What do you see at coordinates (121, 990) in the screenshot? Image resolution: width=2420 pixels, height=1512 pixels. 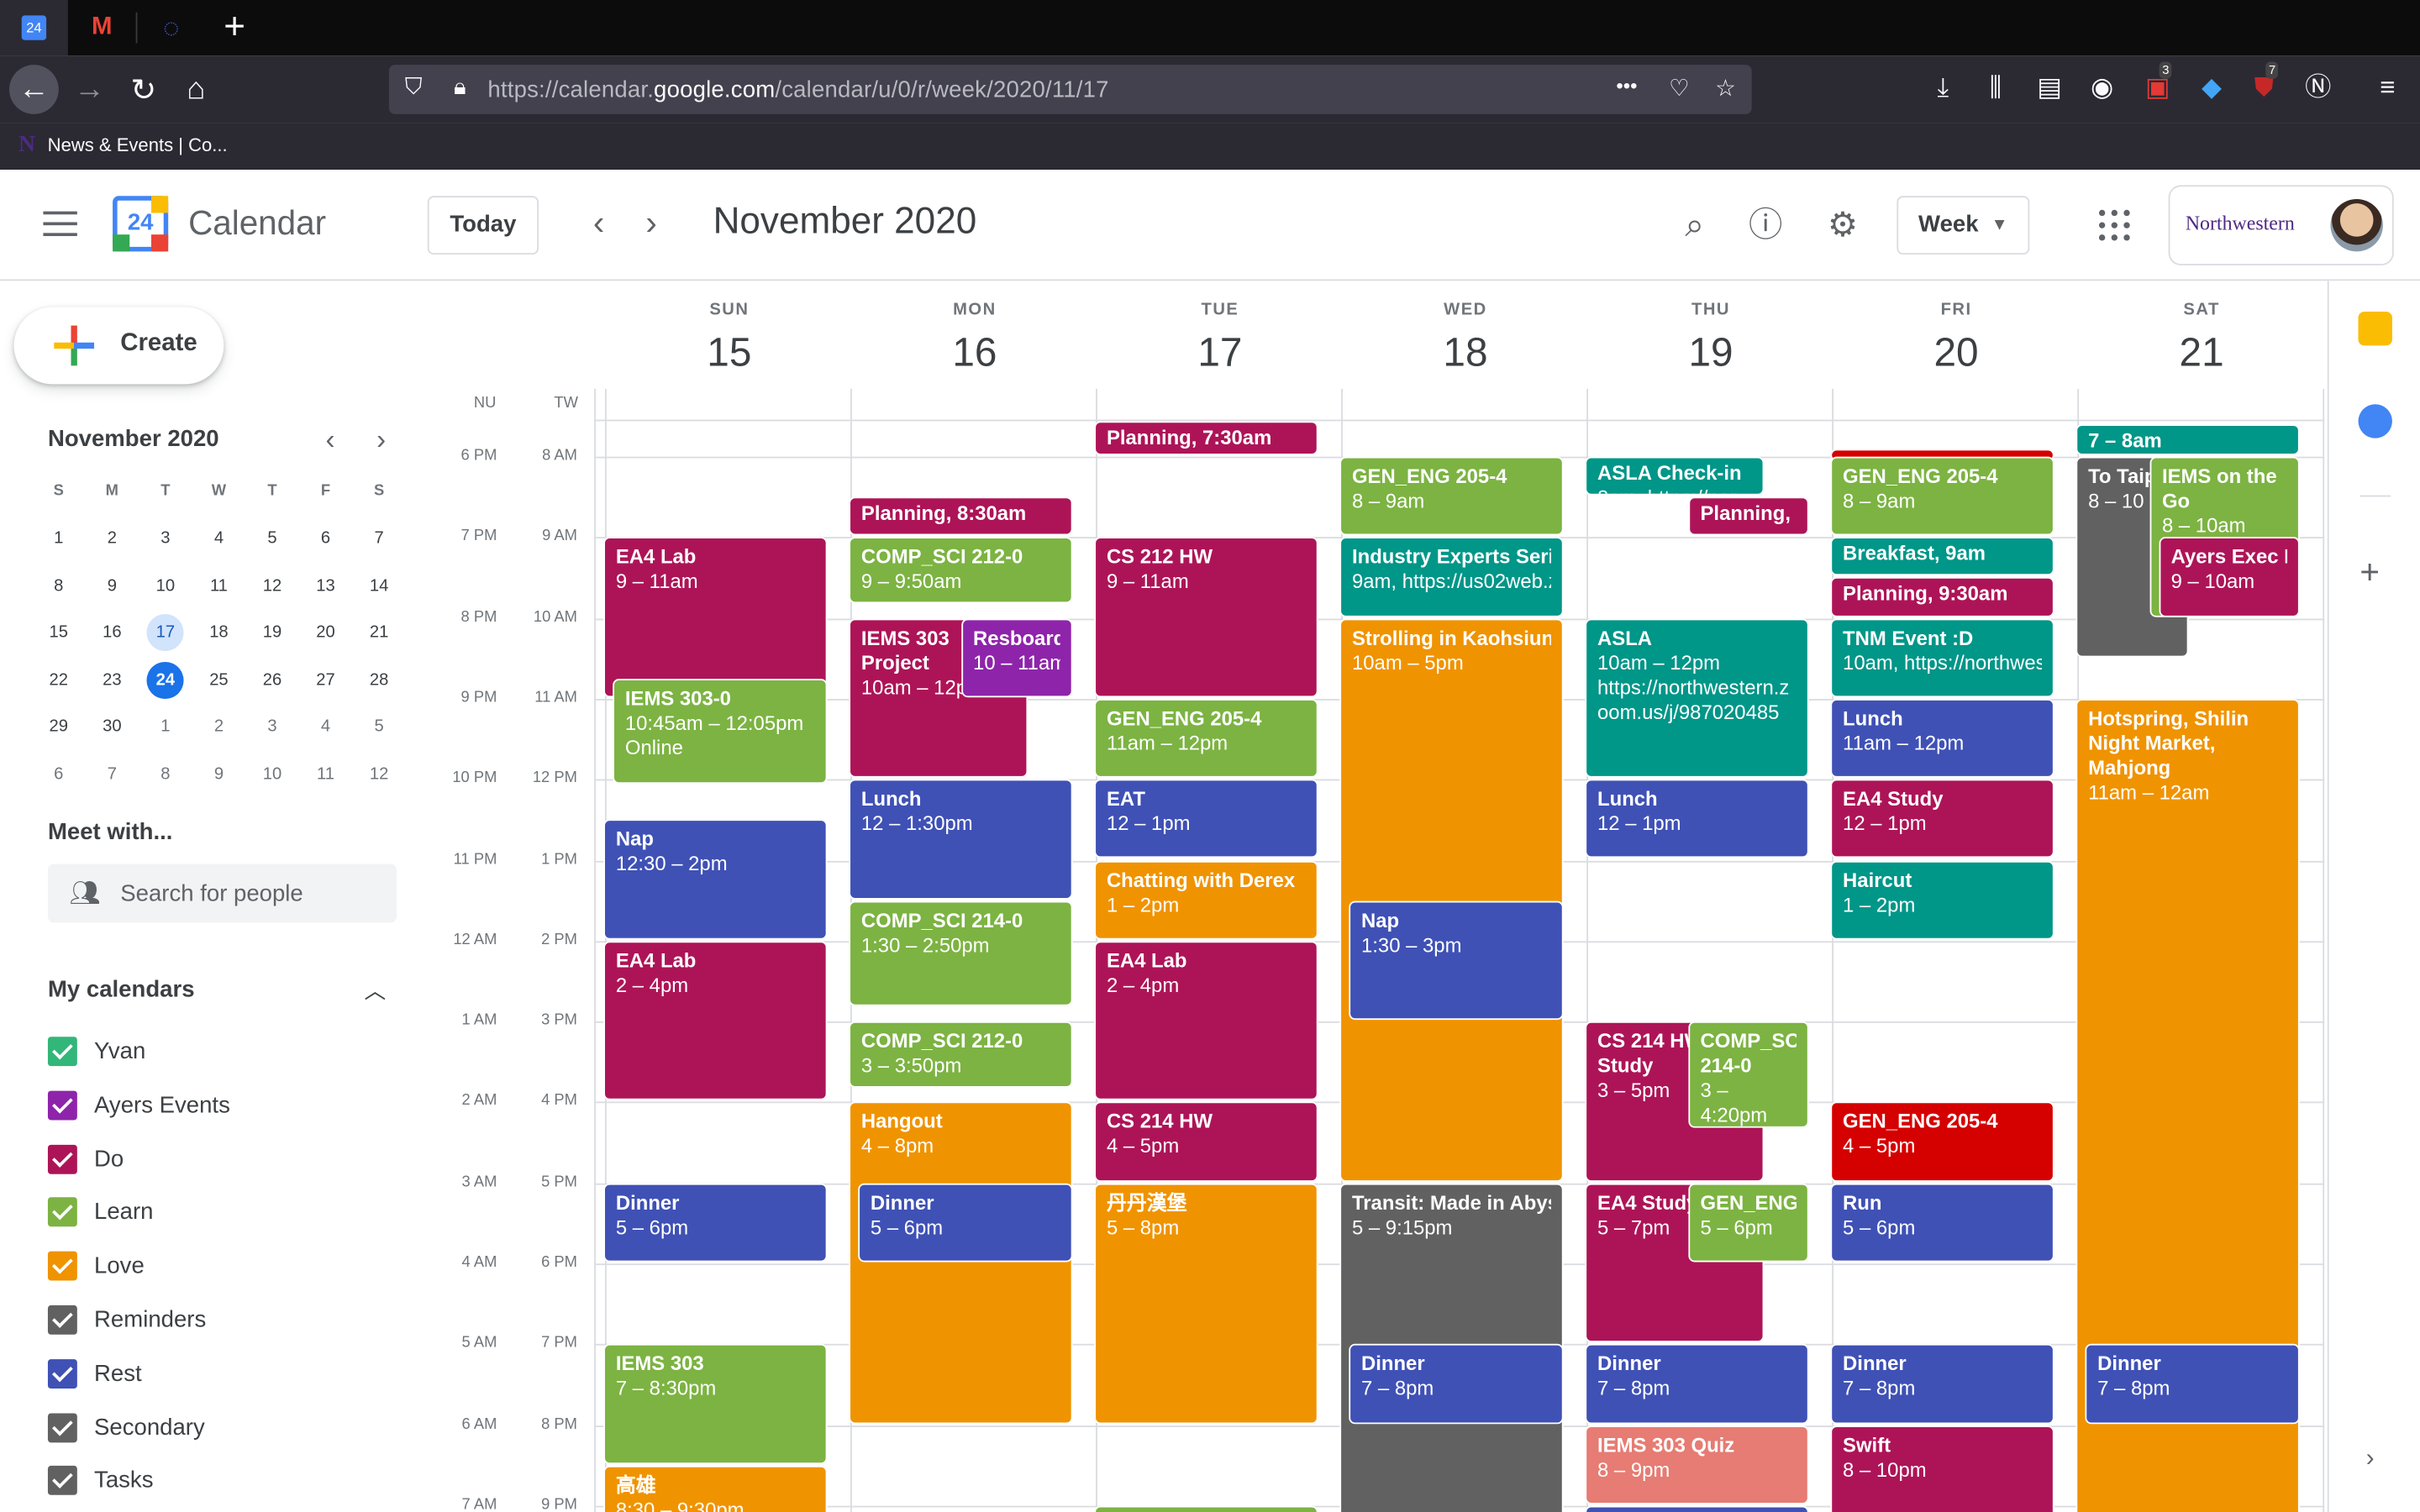 I see `my-calendars-title: My calendars` at bounding box center [121, 990].